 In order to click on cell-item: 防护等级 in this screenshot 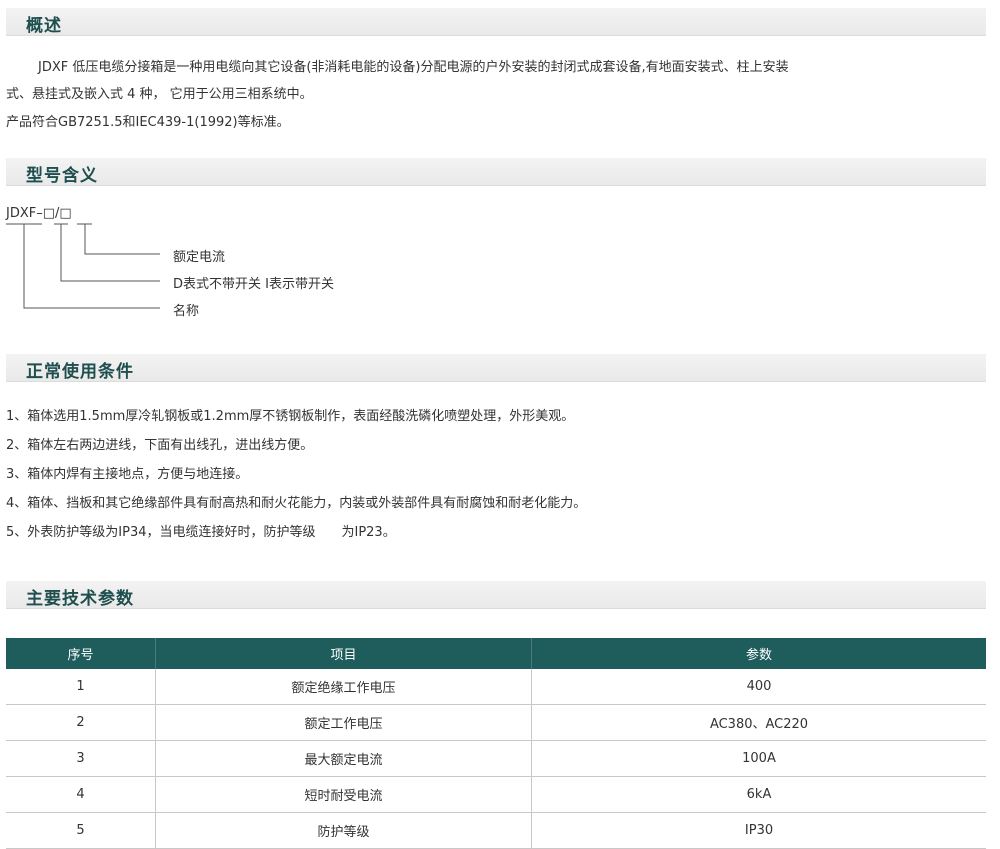, I will do `click(343, 830)`.